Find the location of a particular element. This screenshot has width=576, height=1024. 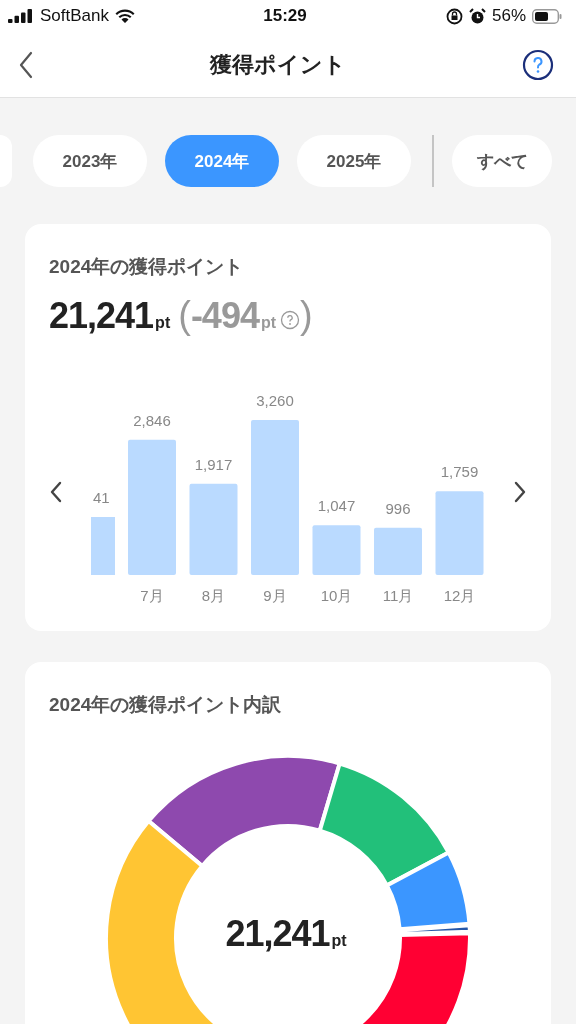

month-label: 7月 is located at coordinates (151, 595).